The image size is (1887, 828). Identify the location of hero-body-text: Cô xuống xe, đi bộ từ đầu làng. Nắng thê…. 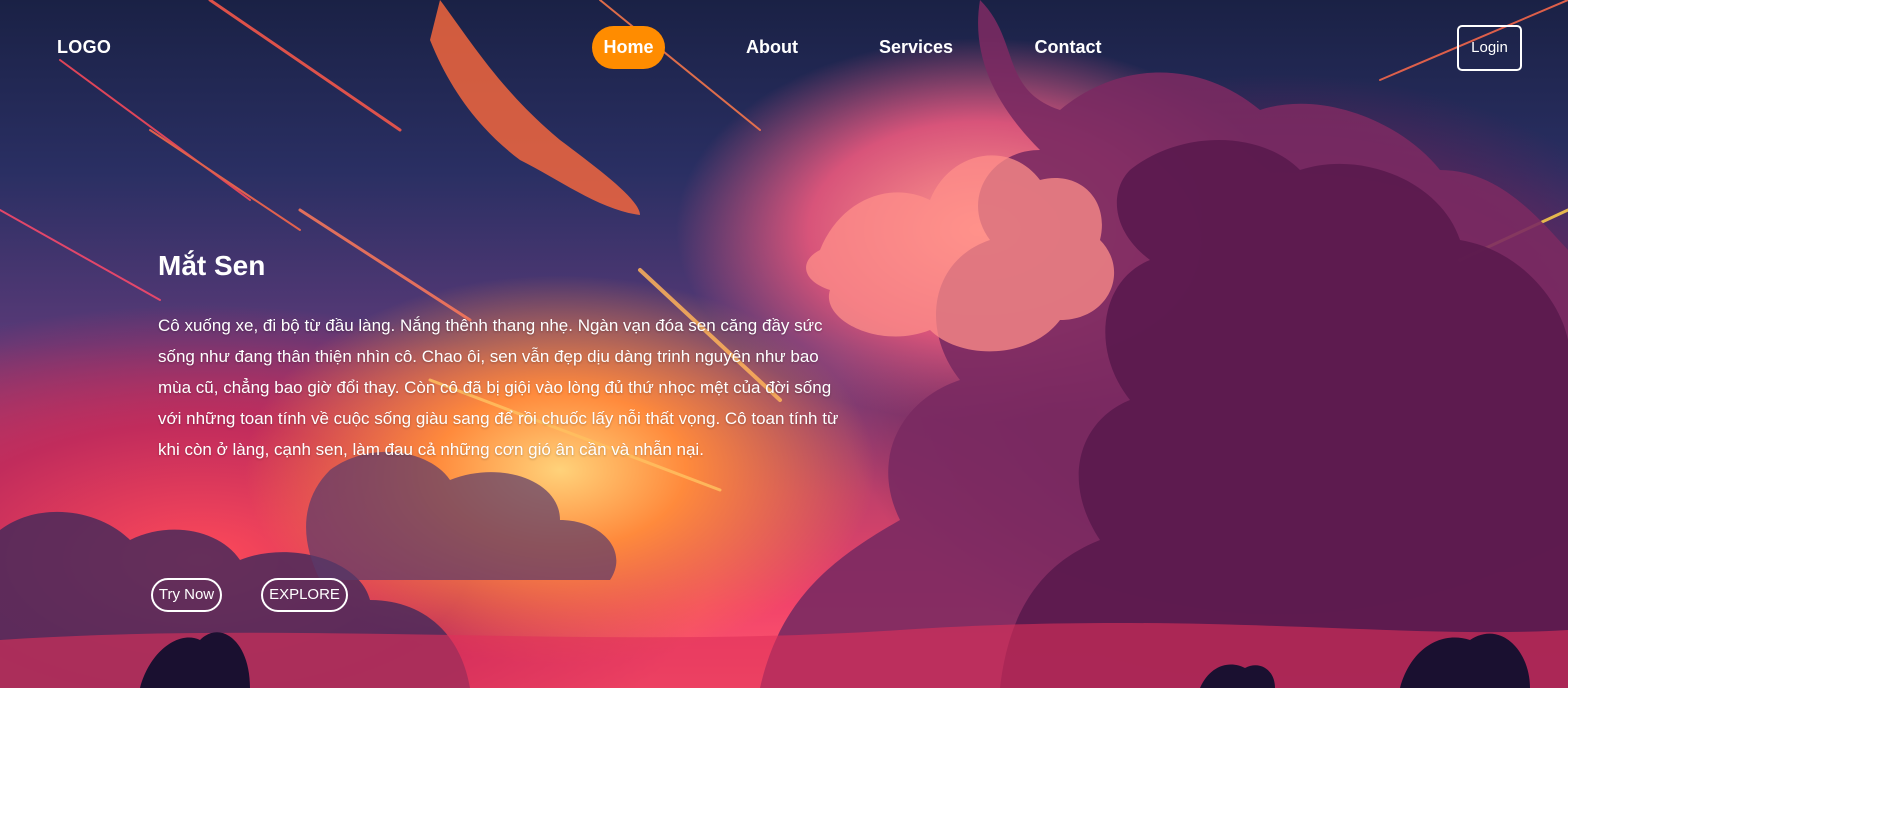
(498, 387).